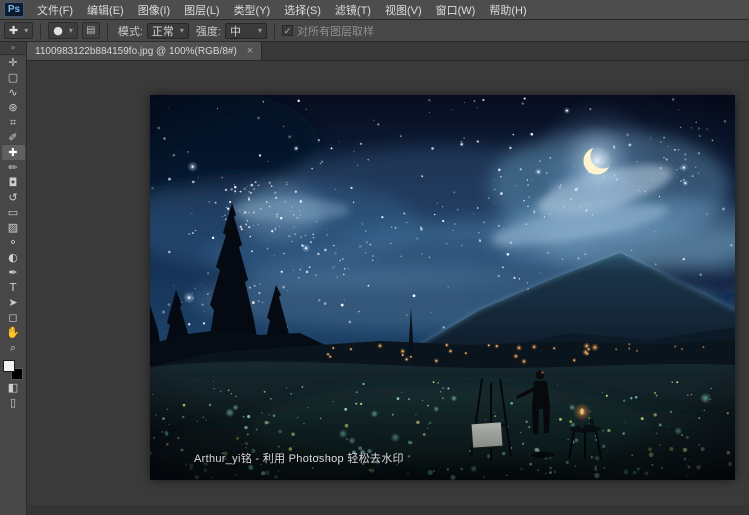 The height and width of the screenshot is (515, 749). I want to click on document-tab: 1100983122b884159fo.jpg @ 100%(RGB/8#) ×, so click(145, 51).